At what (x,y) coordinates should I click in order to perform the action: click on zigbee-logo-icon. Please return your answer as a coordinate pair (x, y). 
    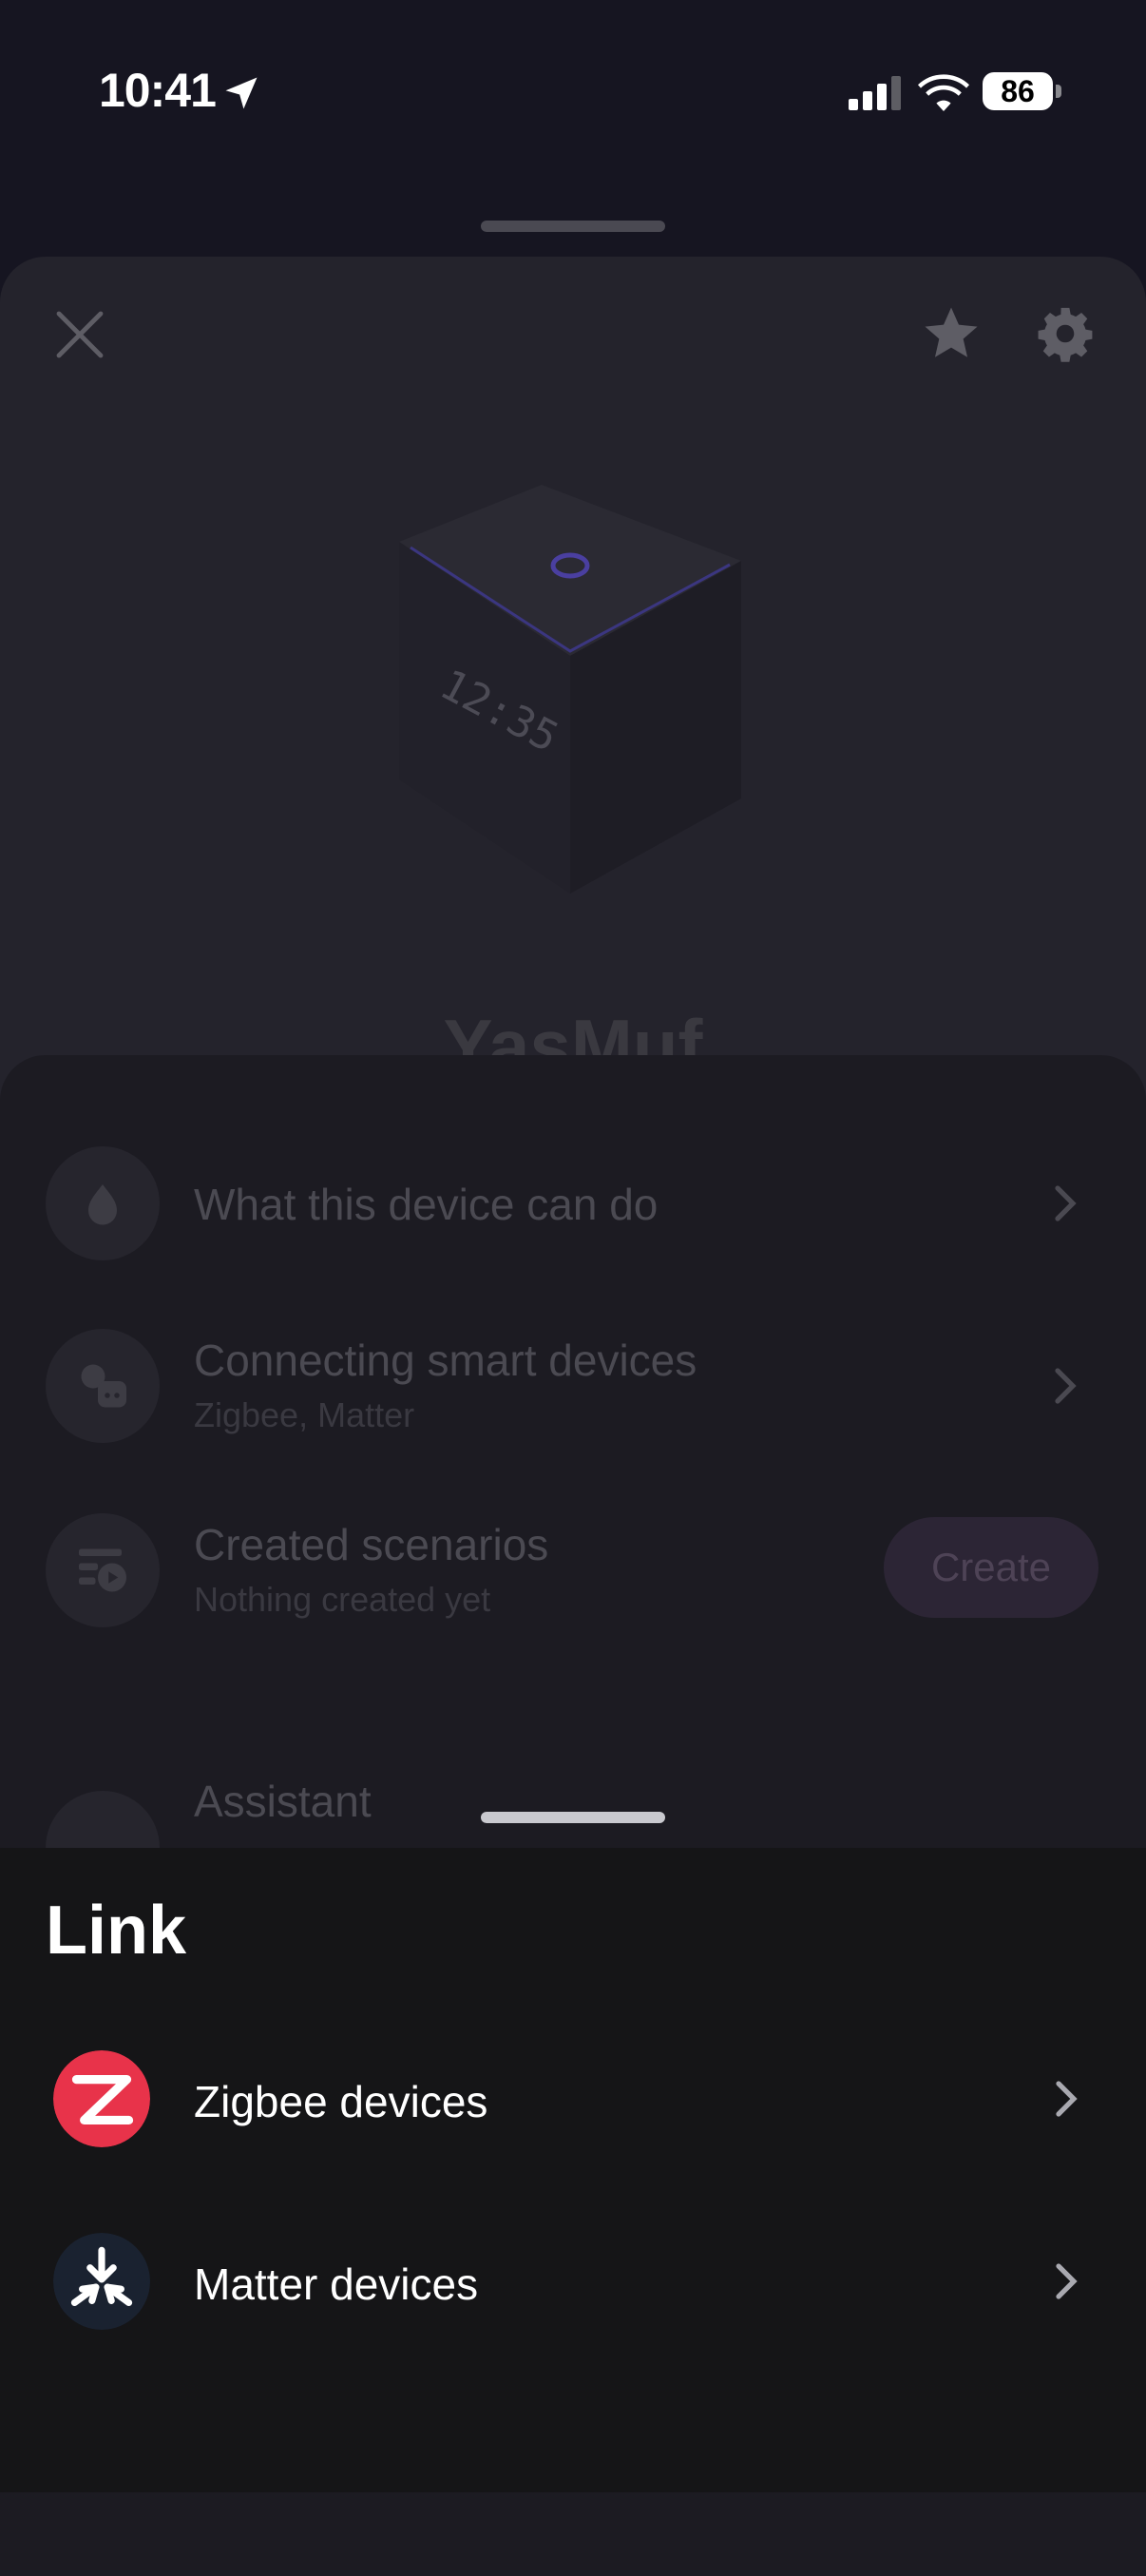
    Looking at the image, I should click on (101, 2099).